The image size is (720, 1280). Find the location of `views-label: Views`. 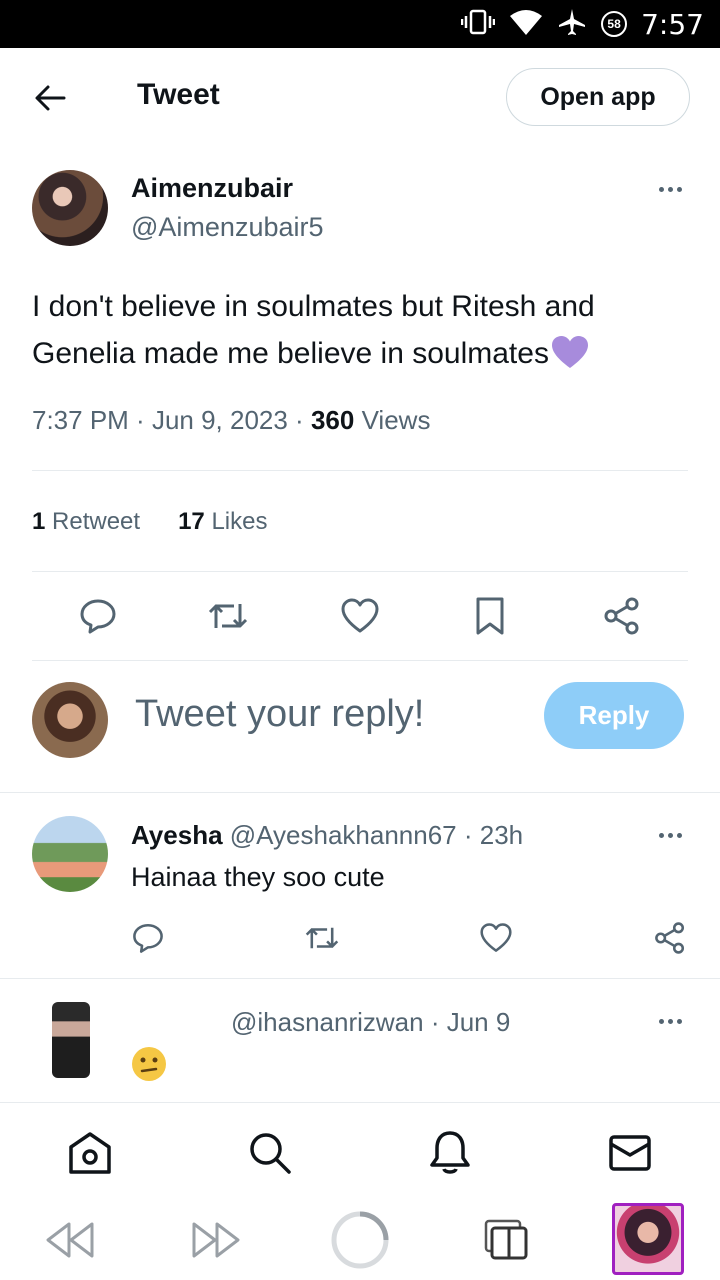

views-label: Views is located at coordinates (396, 420).